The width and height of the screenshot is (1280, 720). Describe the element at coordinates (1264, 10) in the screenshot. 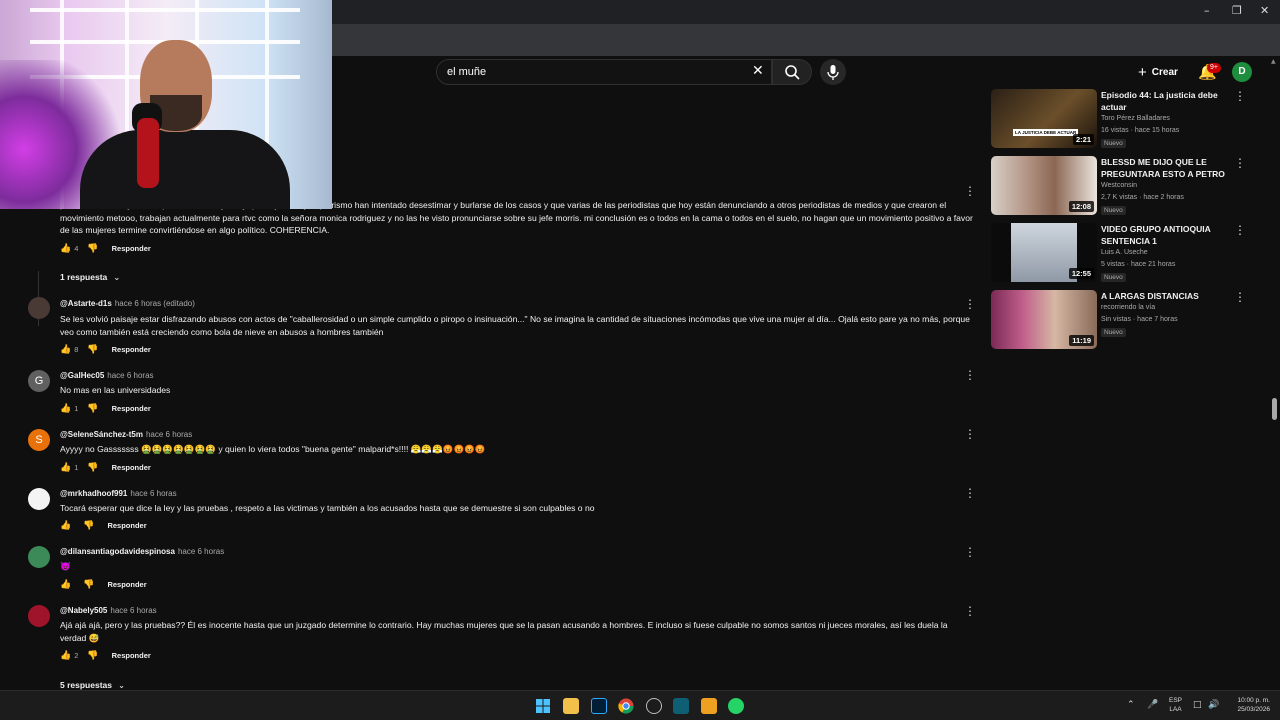

I see `close-icon: ✕` at that location.